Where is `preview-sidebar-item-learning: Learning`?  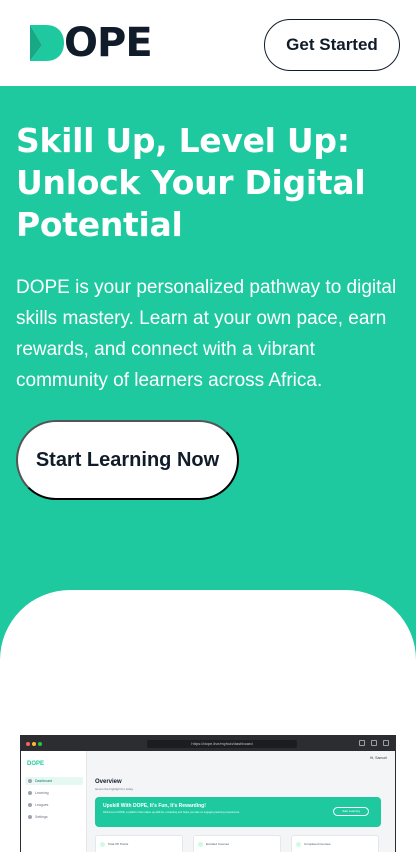 preview-sidebar-item-learning: Learning is located at coordinates (54, 793).